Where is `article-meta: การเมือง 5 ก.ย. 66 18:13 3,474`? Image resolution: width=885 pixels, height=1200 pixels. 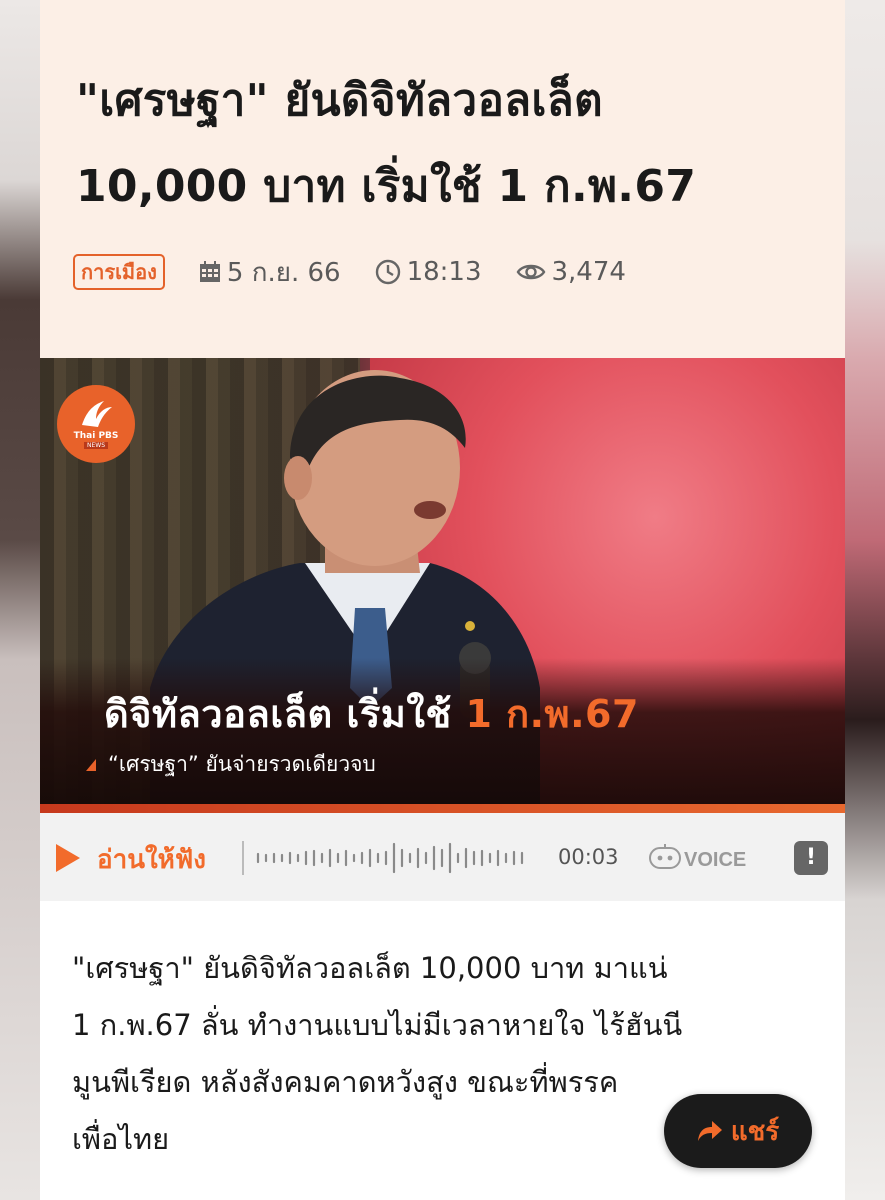 article-meta: การเมือง 5 ก.ย. 66 18:13 3,474 is located at coordinates (349, 272).